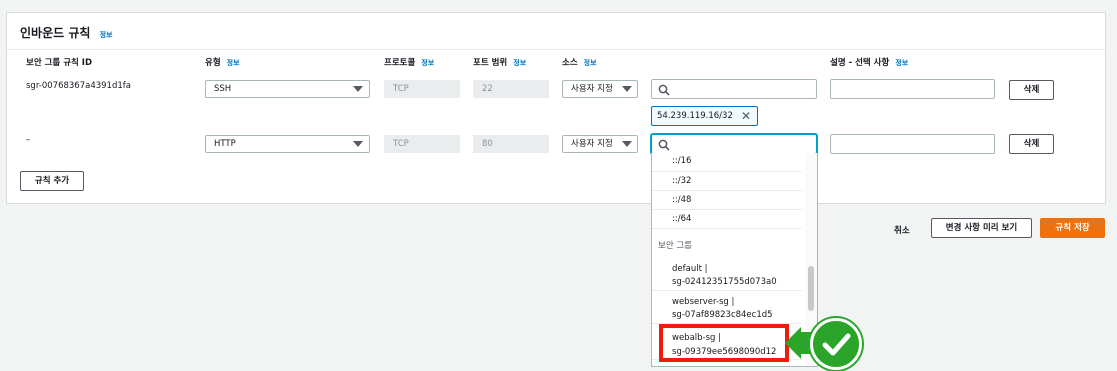  Describe the element at coordinates (222, 63) in the screenshot. I see `col-header-type: 유형 정보` at that location.